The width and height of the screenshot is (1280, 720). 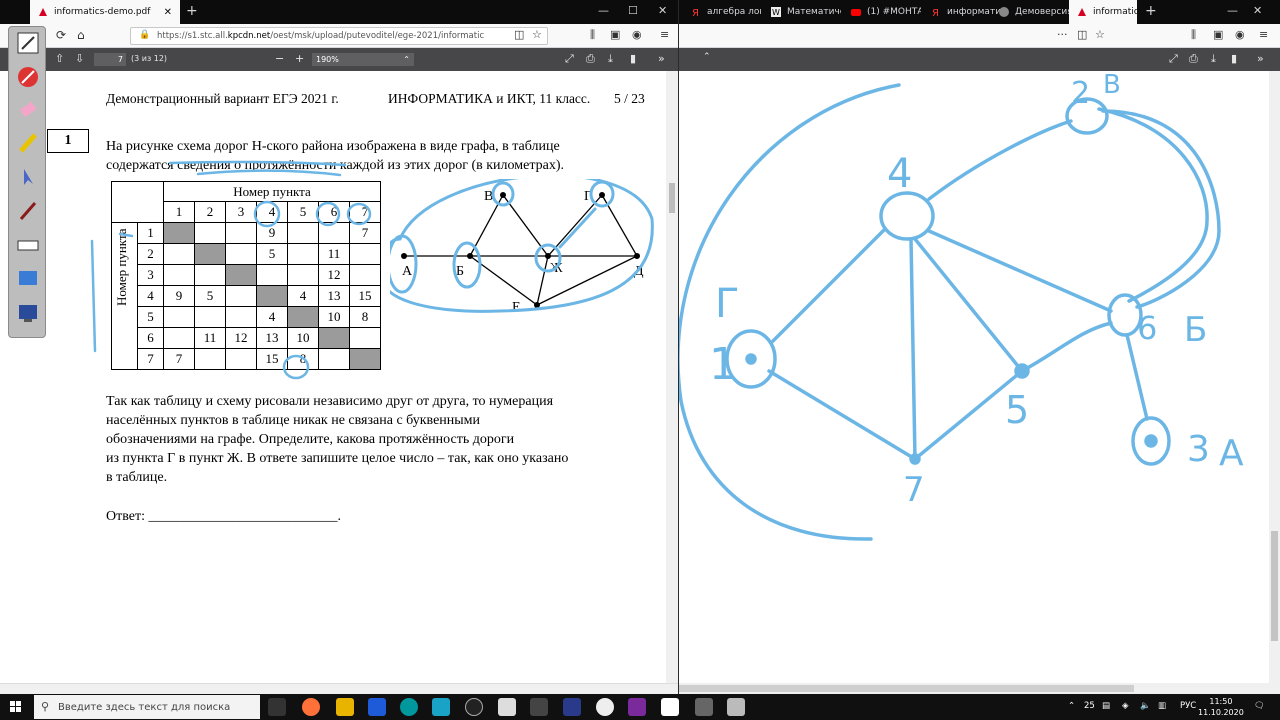 I want to click on label-6: 6, so click(x=1147, y=328).